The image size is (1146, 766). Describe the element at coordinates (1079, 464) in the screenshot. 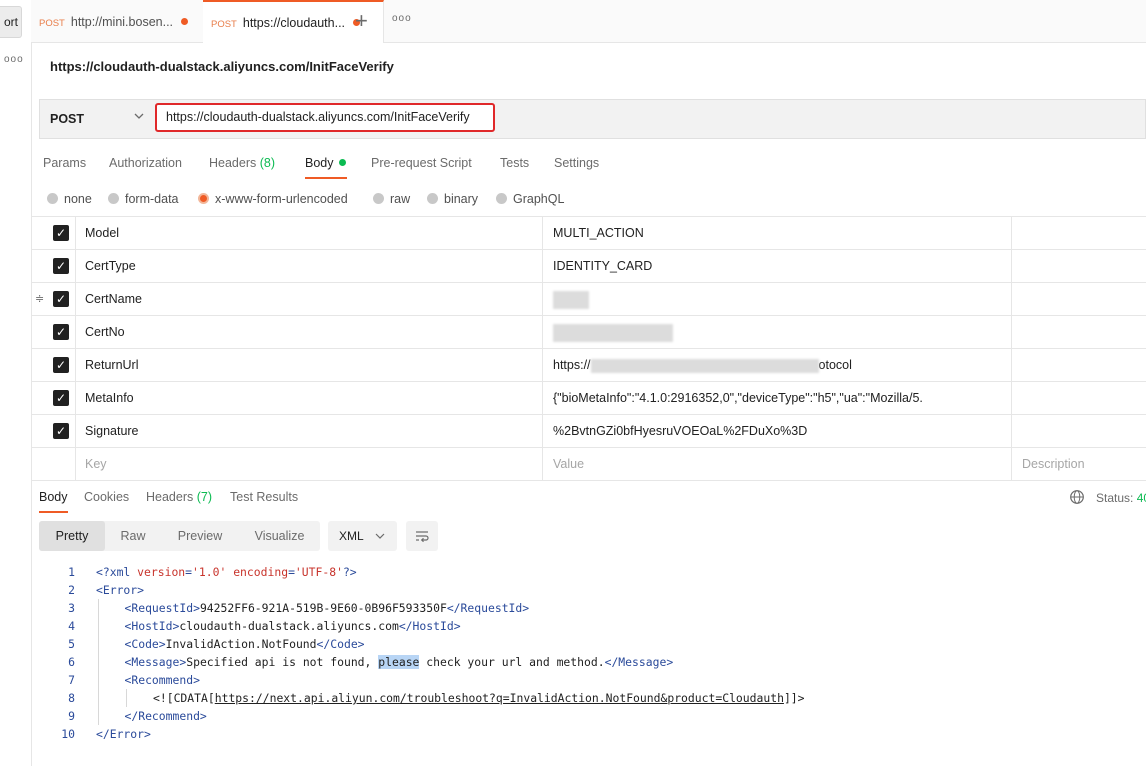

I see `description-placeholder: Description` at that location.